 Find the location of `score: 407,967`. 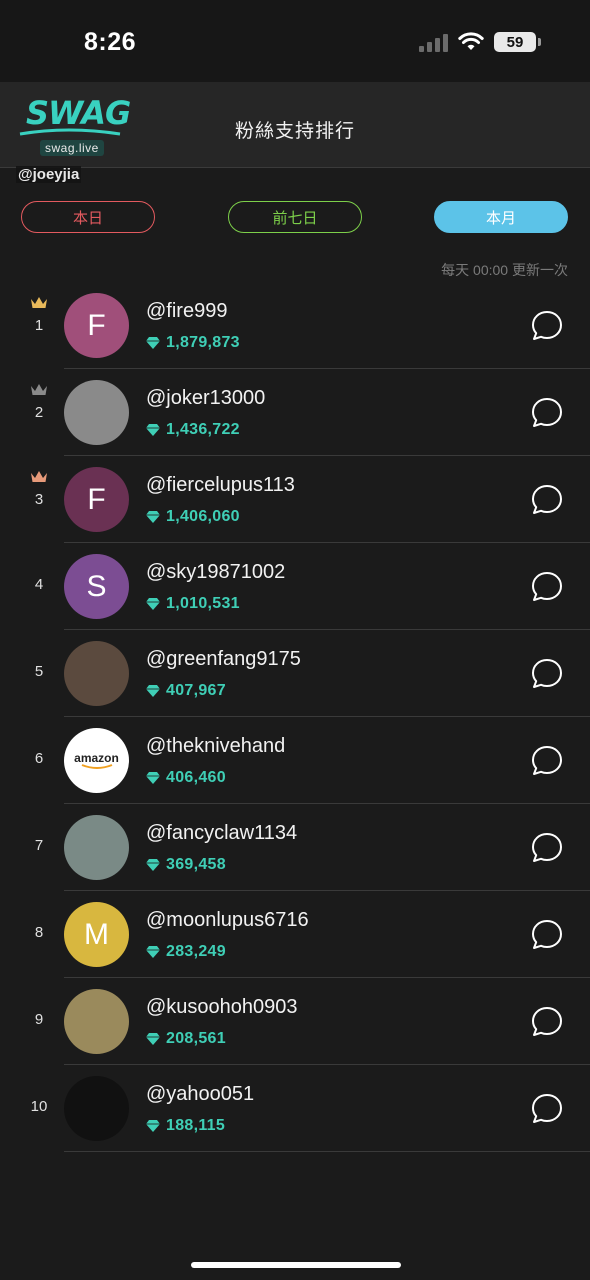

score: 407,967 is located at coordinates (186, 691).